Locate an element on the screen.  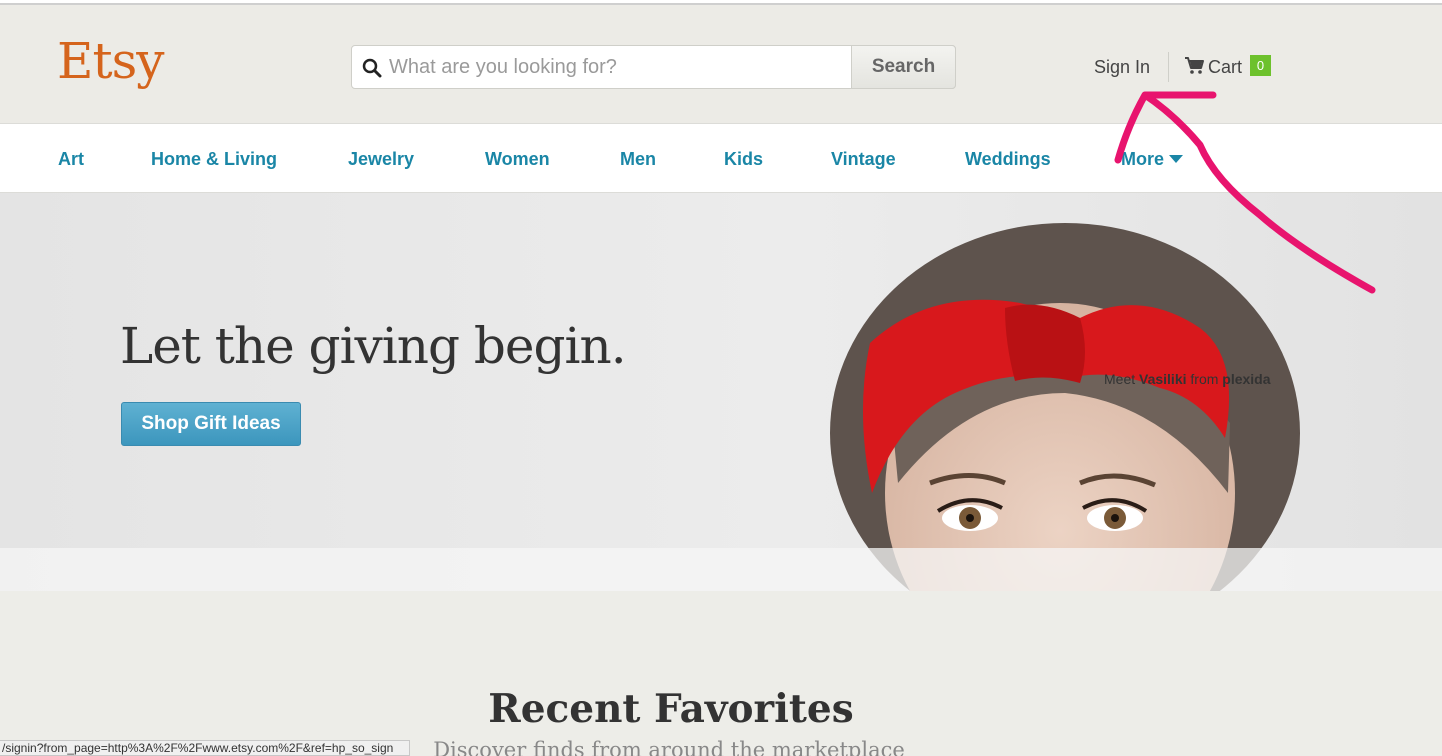
search-icon is located at coordinates (372, 68).